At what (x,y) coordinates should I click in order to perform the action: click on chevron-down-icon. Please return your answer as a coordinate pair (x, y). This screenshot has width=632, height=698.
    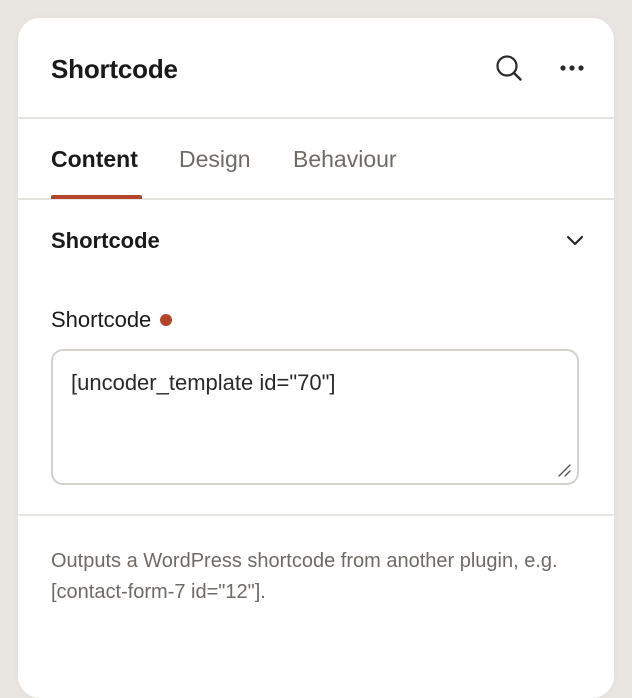
    Looking at the image, I should click on (575, 240).